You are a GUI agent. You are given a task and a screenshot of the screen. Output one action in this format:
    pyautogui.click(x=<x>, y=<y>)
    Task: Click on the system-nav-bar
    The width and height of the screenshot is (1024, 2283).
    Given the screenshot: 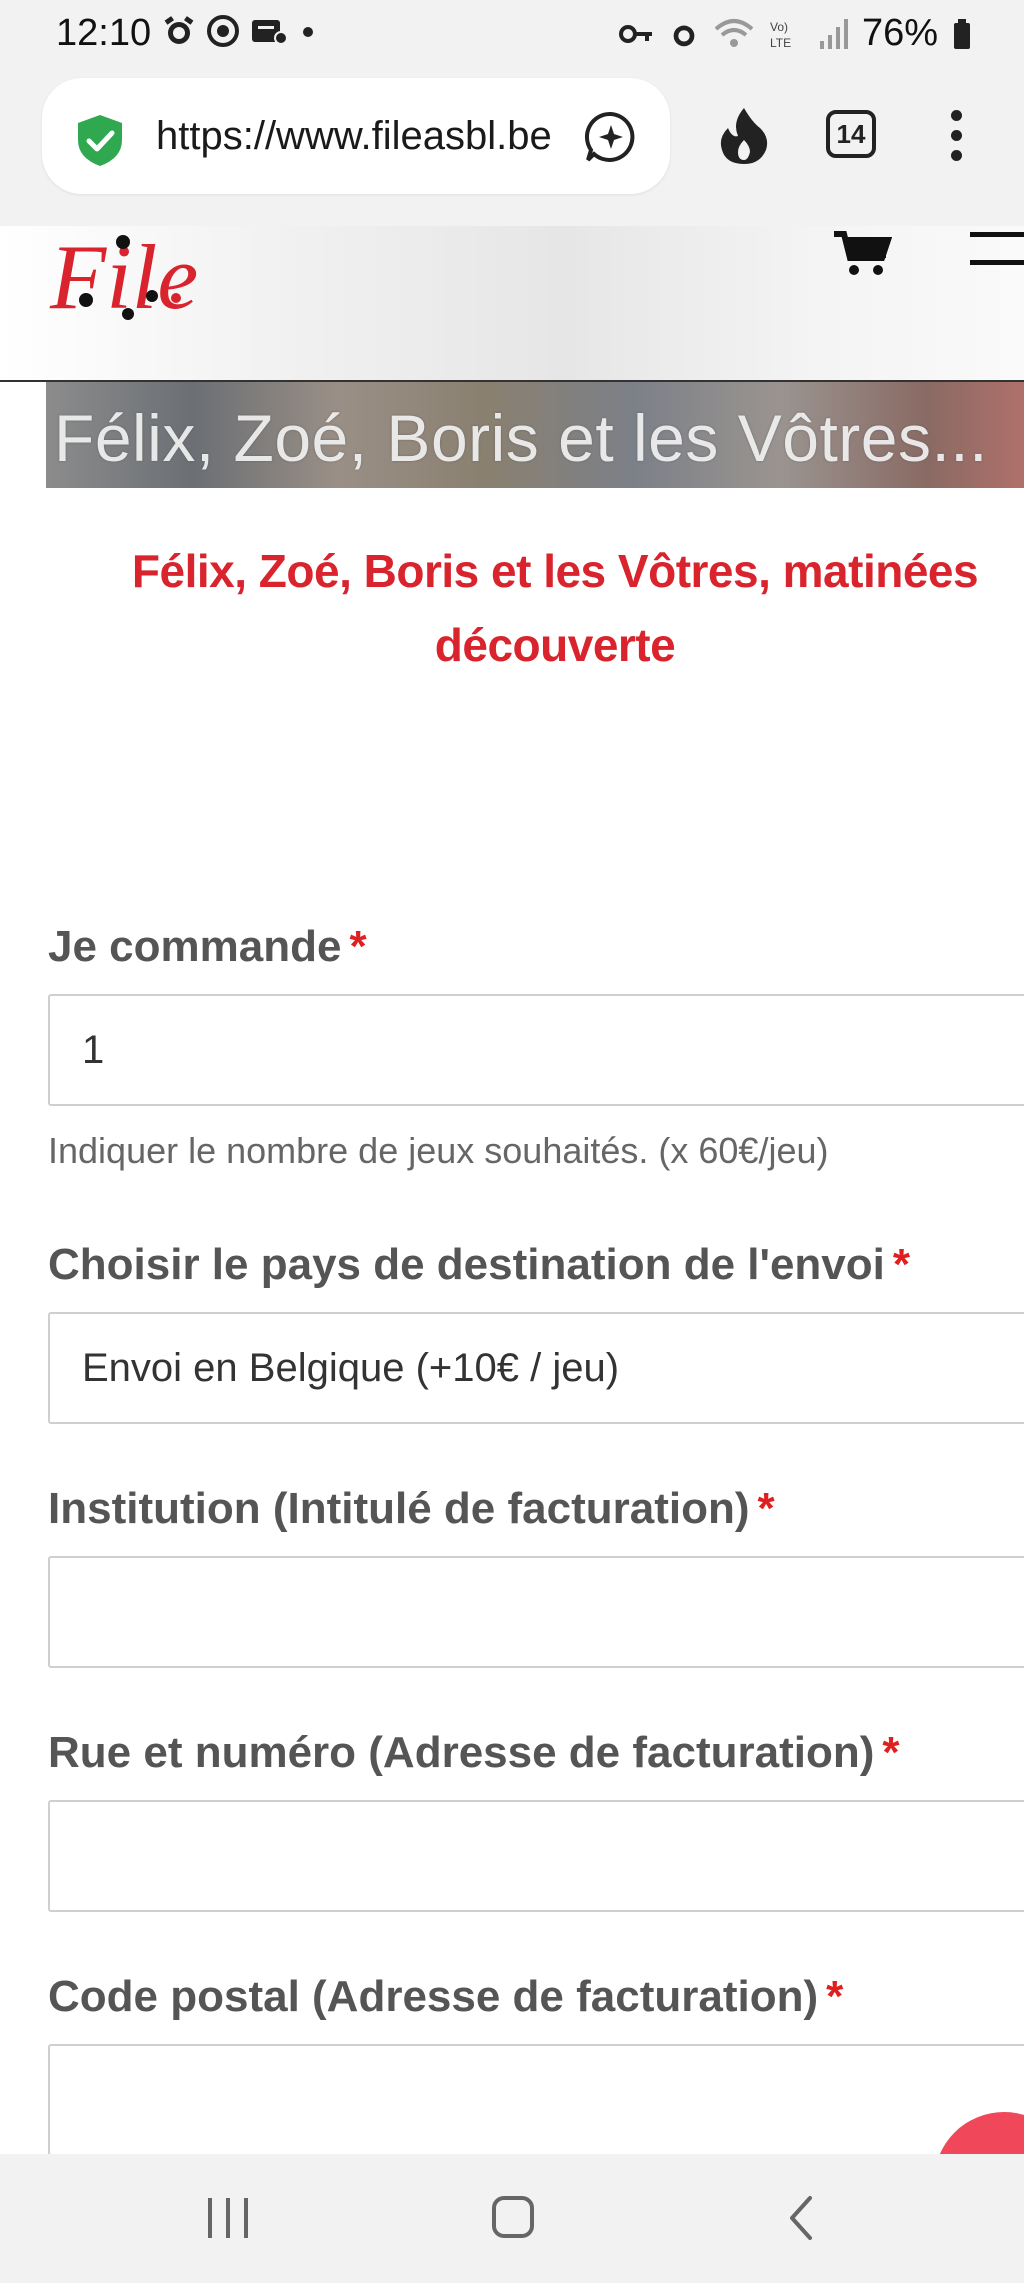 What is the action you would take?
    pyautogui.click(x=512, y=2218)
    